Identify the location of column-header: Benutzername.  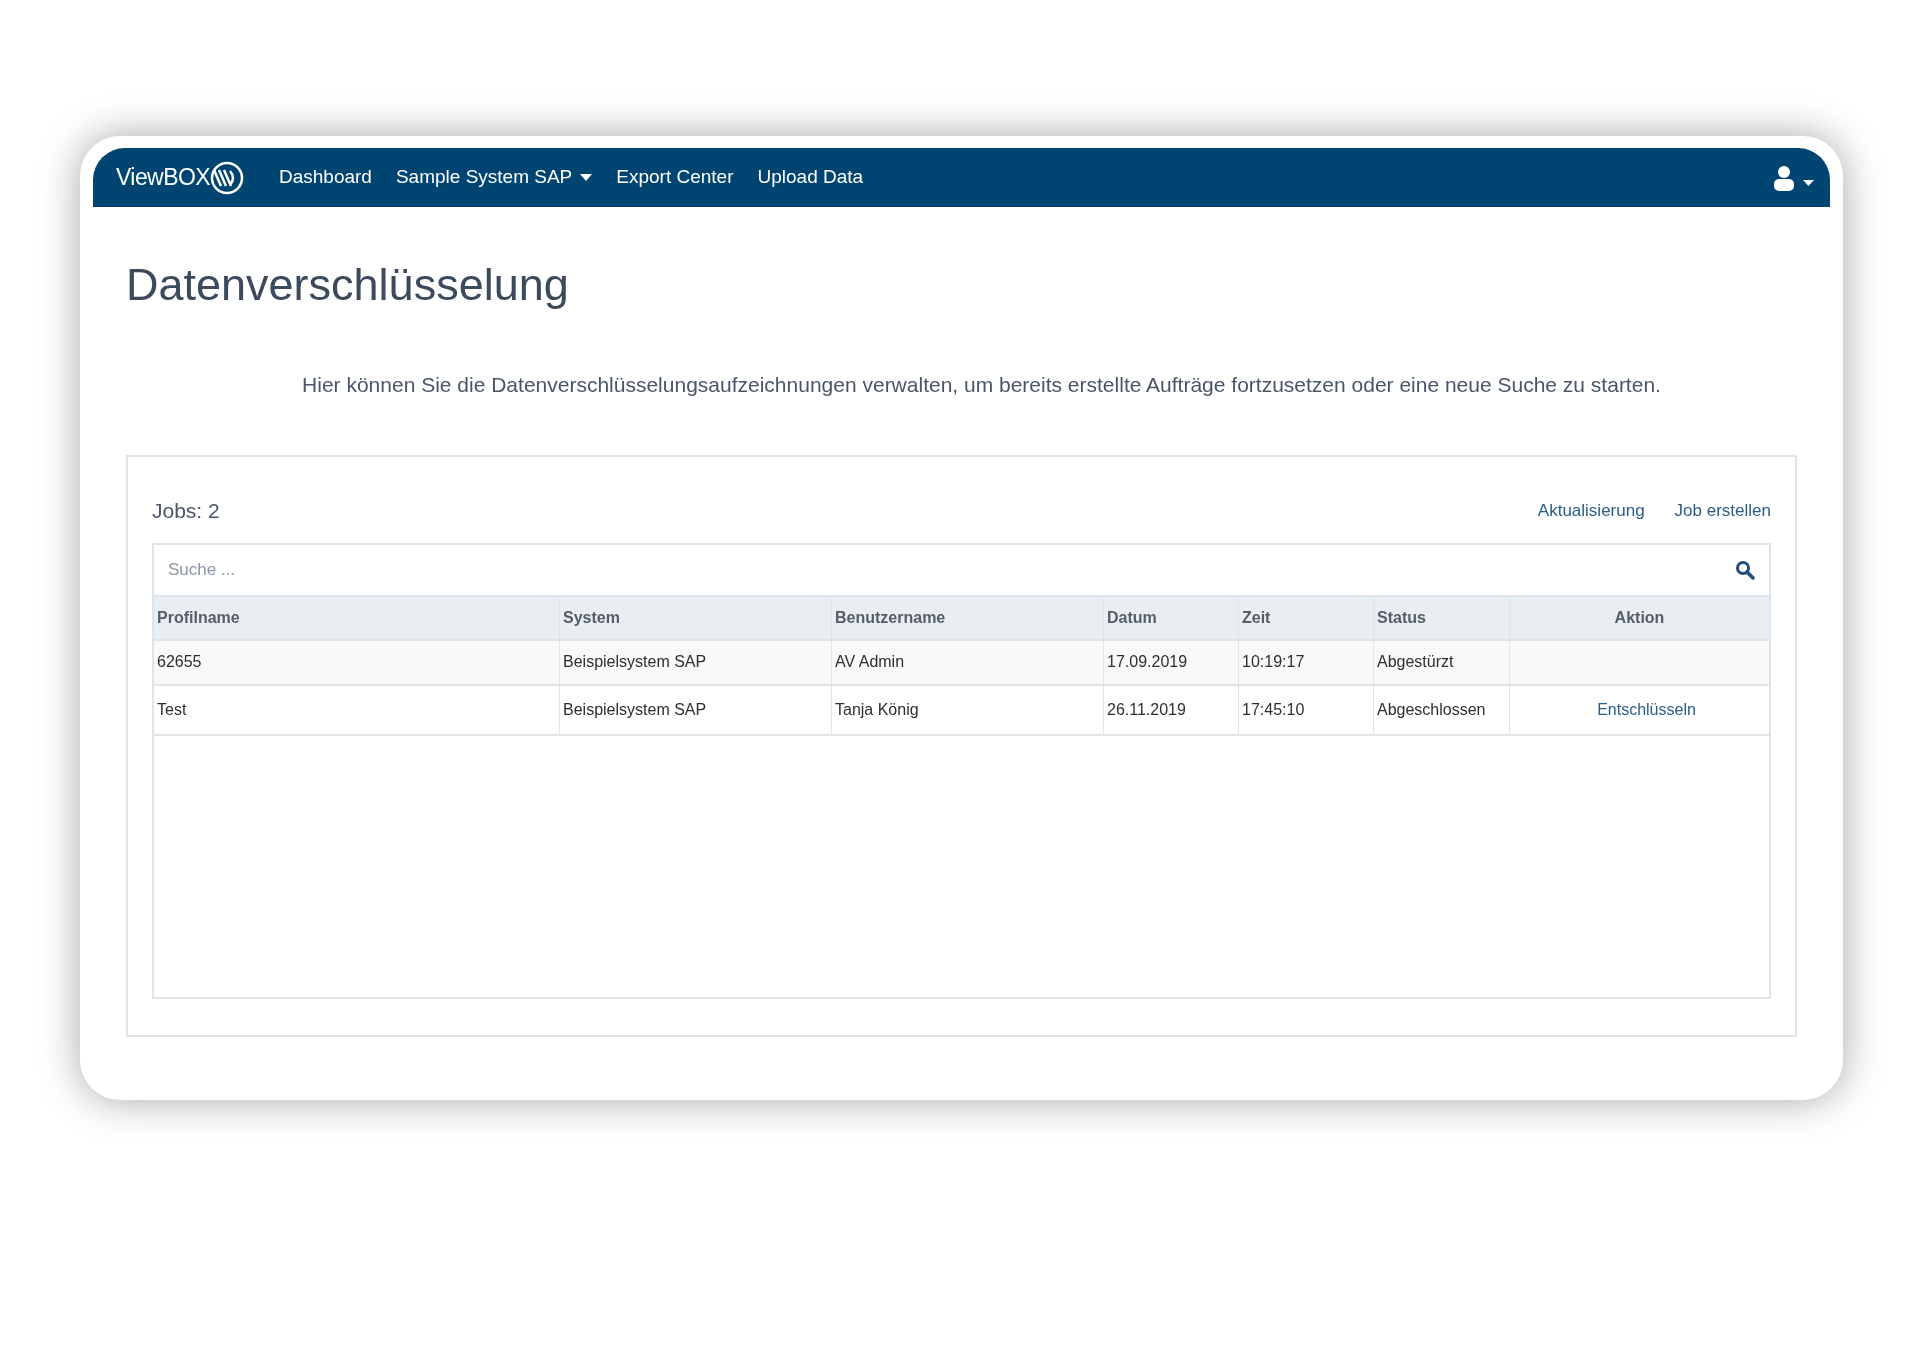
(968, 617).